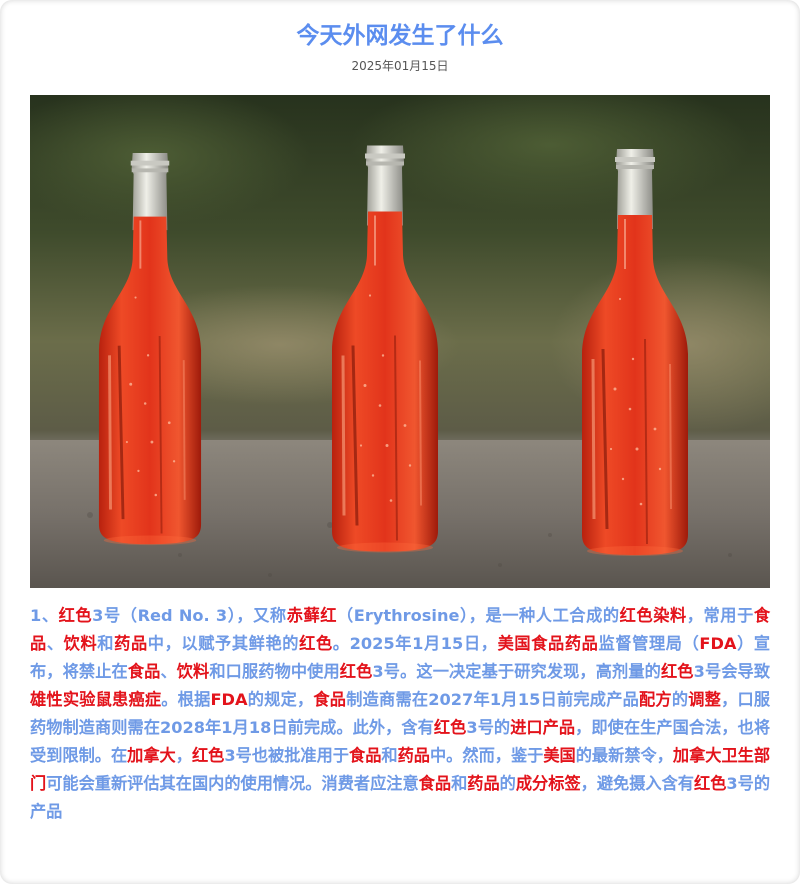 The height and width of the screenshot is (884, 800). Describe the element at coordinates (548, 643) in the screenshot. I see `highlighted-term: 美国食品药品` at that location.